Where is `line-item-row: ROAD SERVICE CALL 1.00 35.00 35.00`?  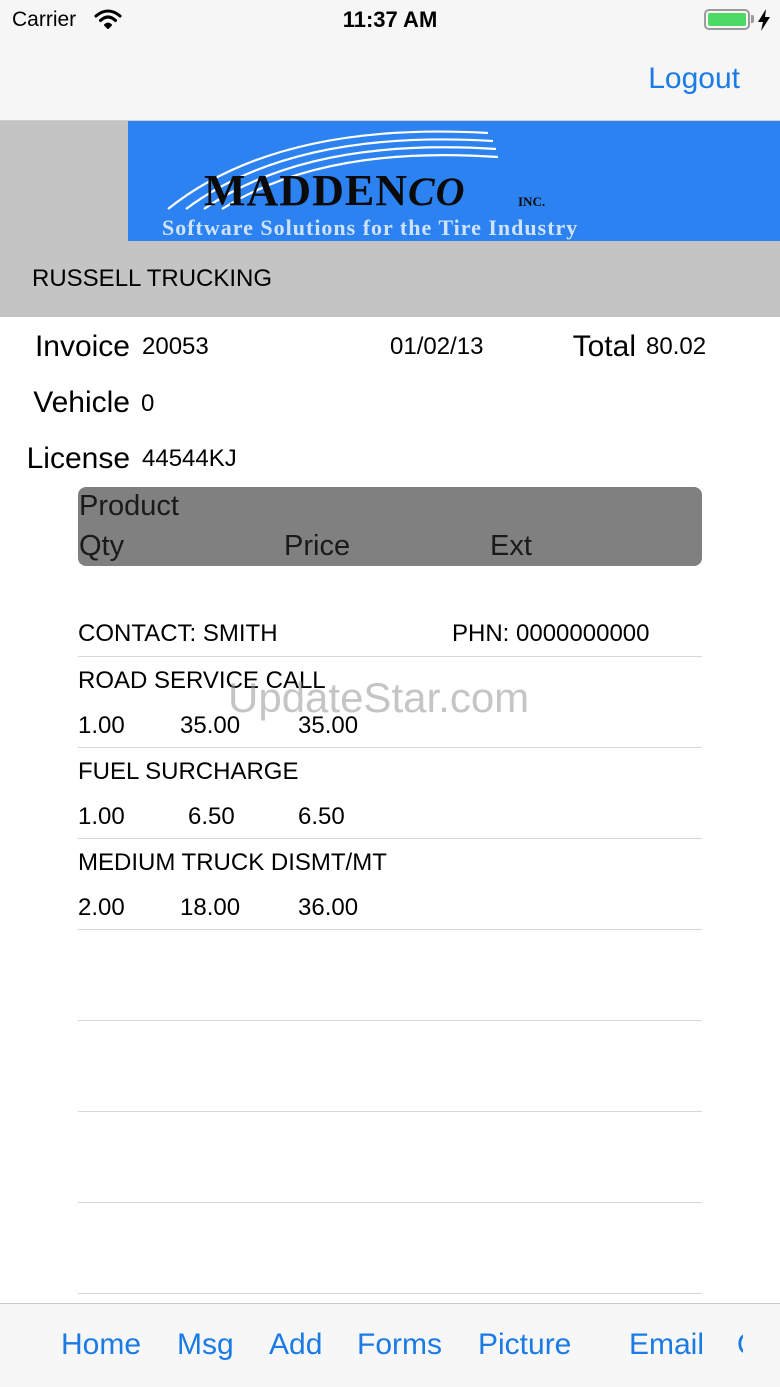 line-item-row: ROAD SERVICE CALL 1.00 35.00 35.00 is located at coordinates (390, 702).